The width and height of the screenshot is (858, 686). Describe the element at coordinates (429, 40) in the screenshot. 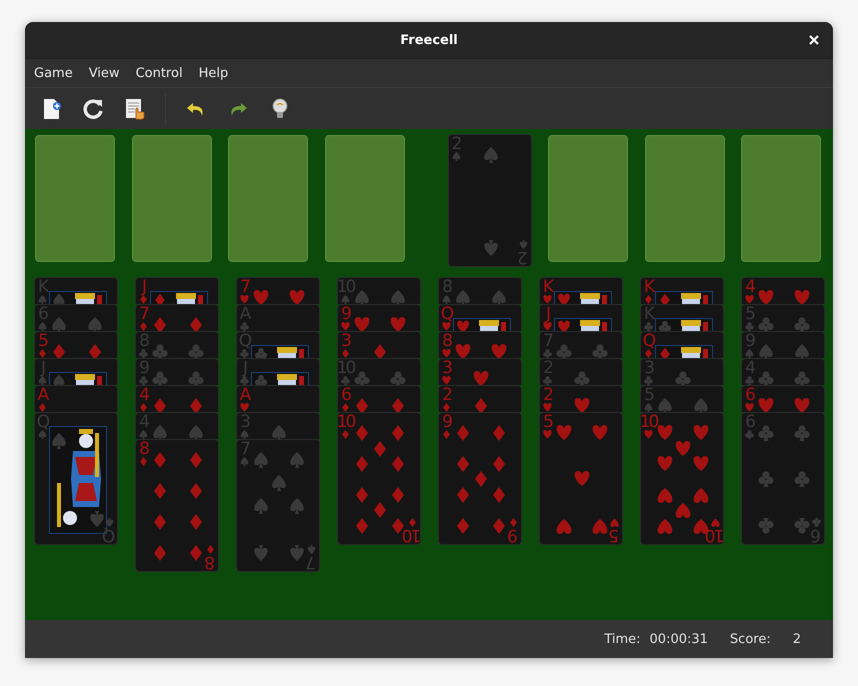

I see `window-title: Freecell` at that location.